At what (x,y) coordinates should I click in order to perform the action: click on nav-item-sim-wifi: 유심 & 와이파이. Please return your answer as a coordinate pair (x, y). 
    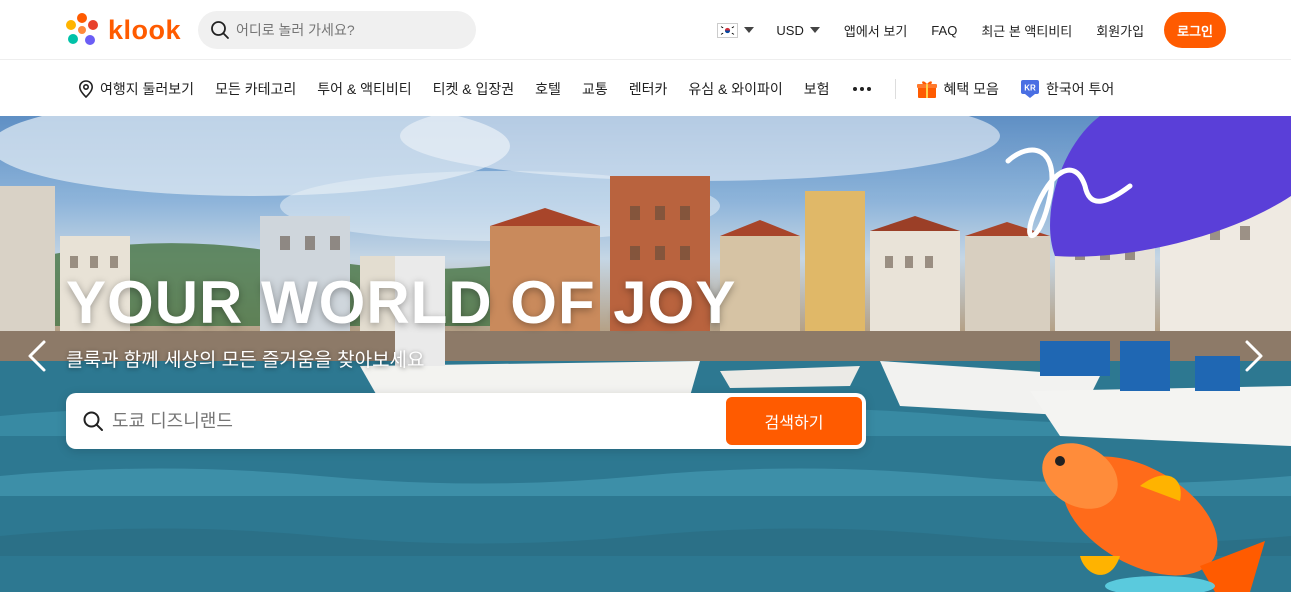
    Looking at the image, I should click on (735, 89).